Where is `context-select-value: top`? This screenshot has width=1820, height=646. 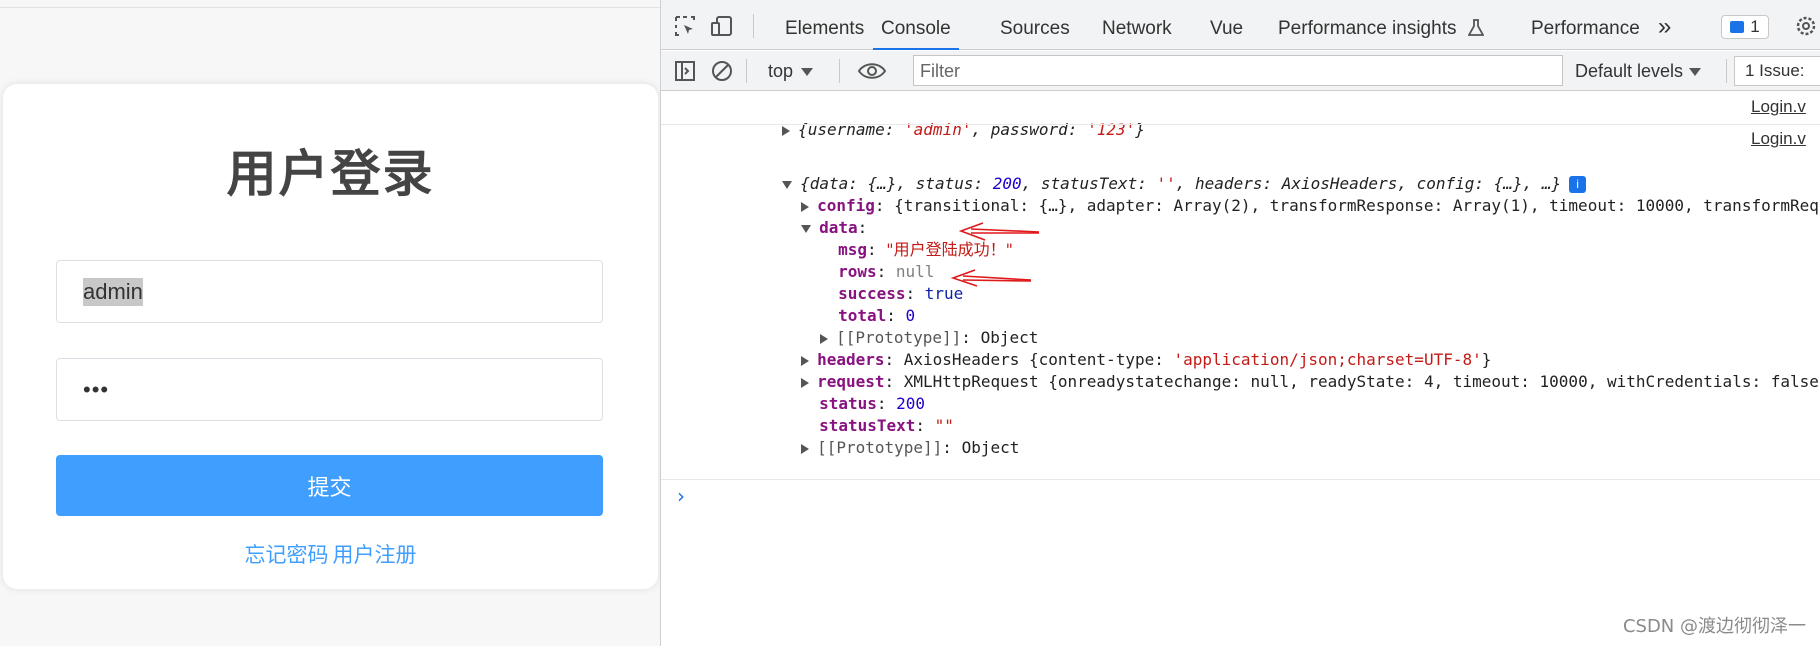
context-select-value: top is located at coordinates (781, 71).